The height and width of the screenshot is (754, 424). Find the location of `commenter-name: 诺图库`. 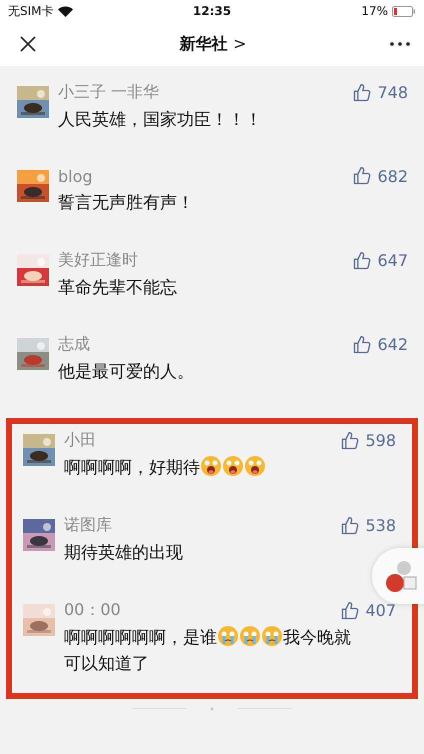

commenter-name: 诺图库 is located at coordinates (88, 525).